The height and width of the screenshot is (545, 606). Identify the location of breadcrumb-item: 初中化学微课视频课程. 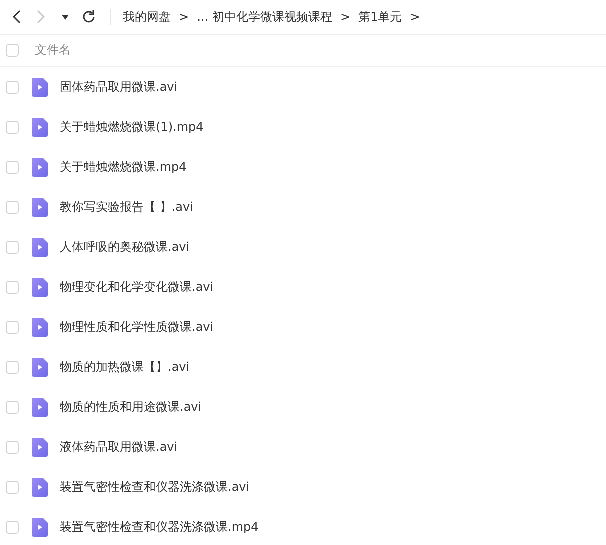
(272, 17).